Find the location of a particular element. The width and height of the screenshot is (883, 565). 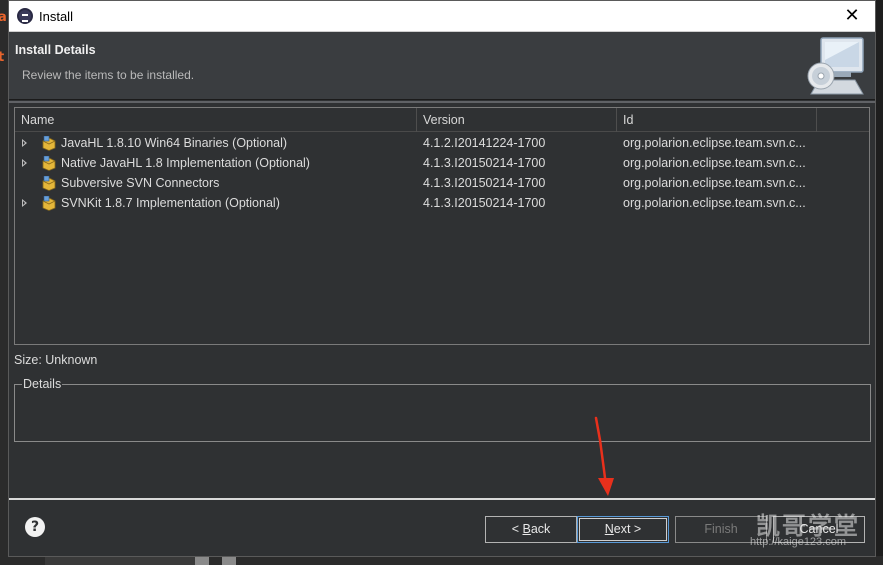

item-name: Subversive SVN Connectors is located at coordinates (140, 183).